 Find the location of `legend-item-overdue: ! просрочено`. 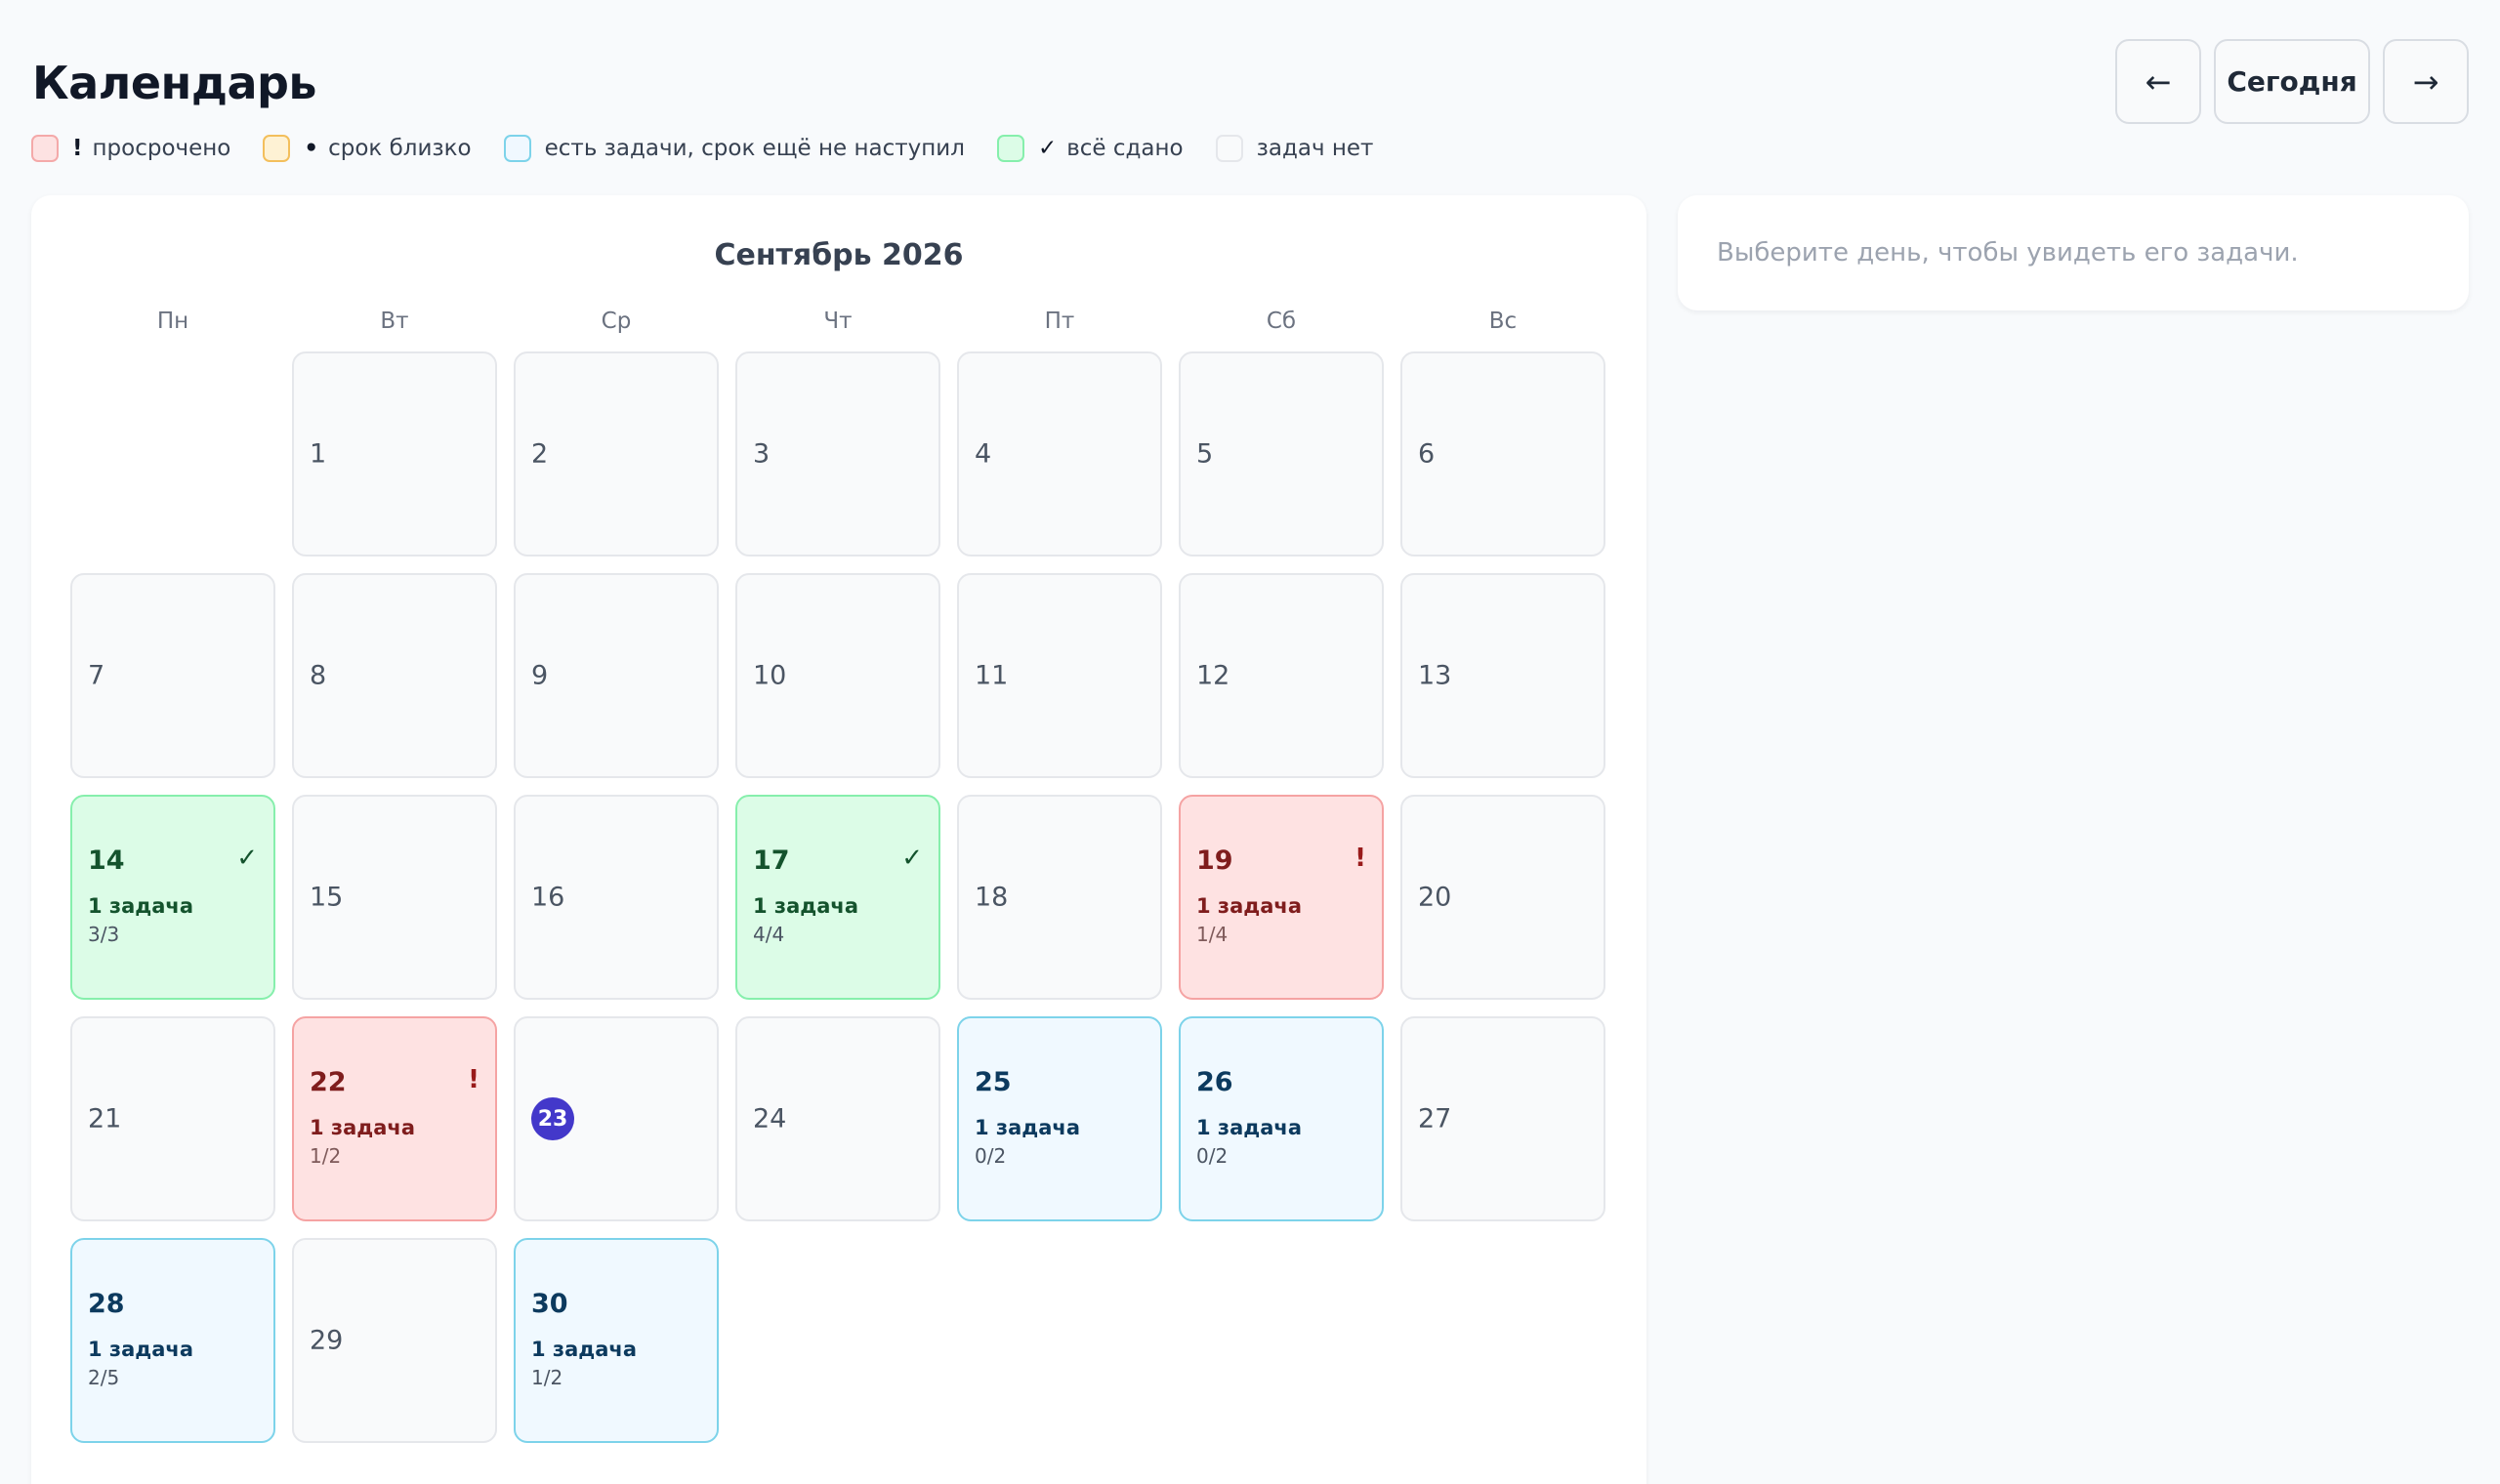

legend-item-overdue: ! просрочено is located at coordinates (130, 148).